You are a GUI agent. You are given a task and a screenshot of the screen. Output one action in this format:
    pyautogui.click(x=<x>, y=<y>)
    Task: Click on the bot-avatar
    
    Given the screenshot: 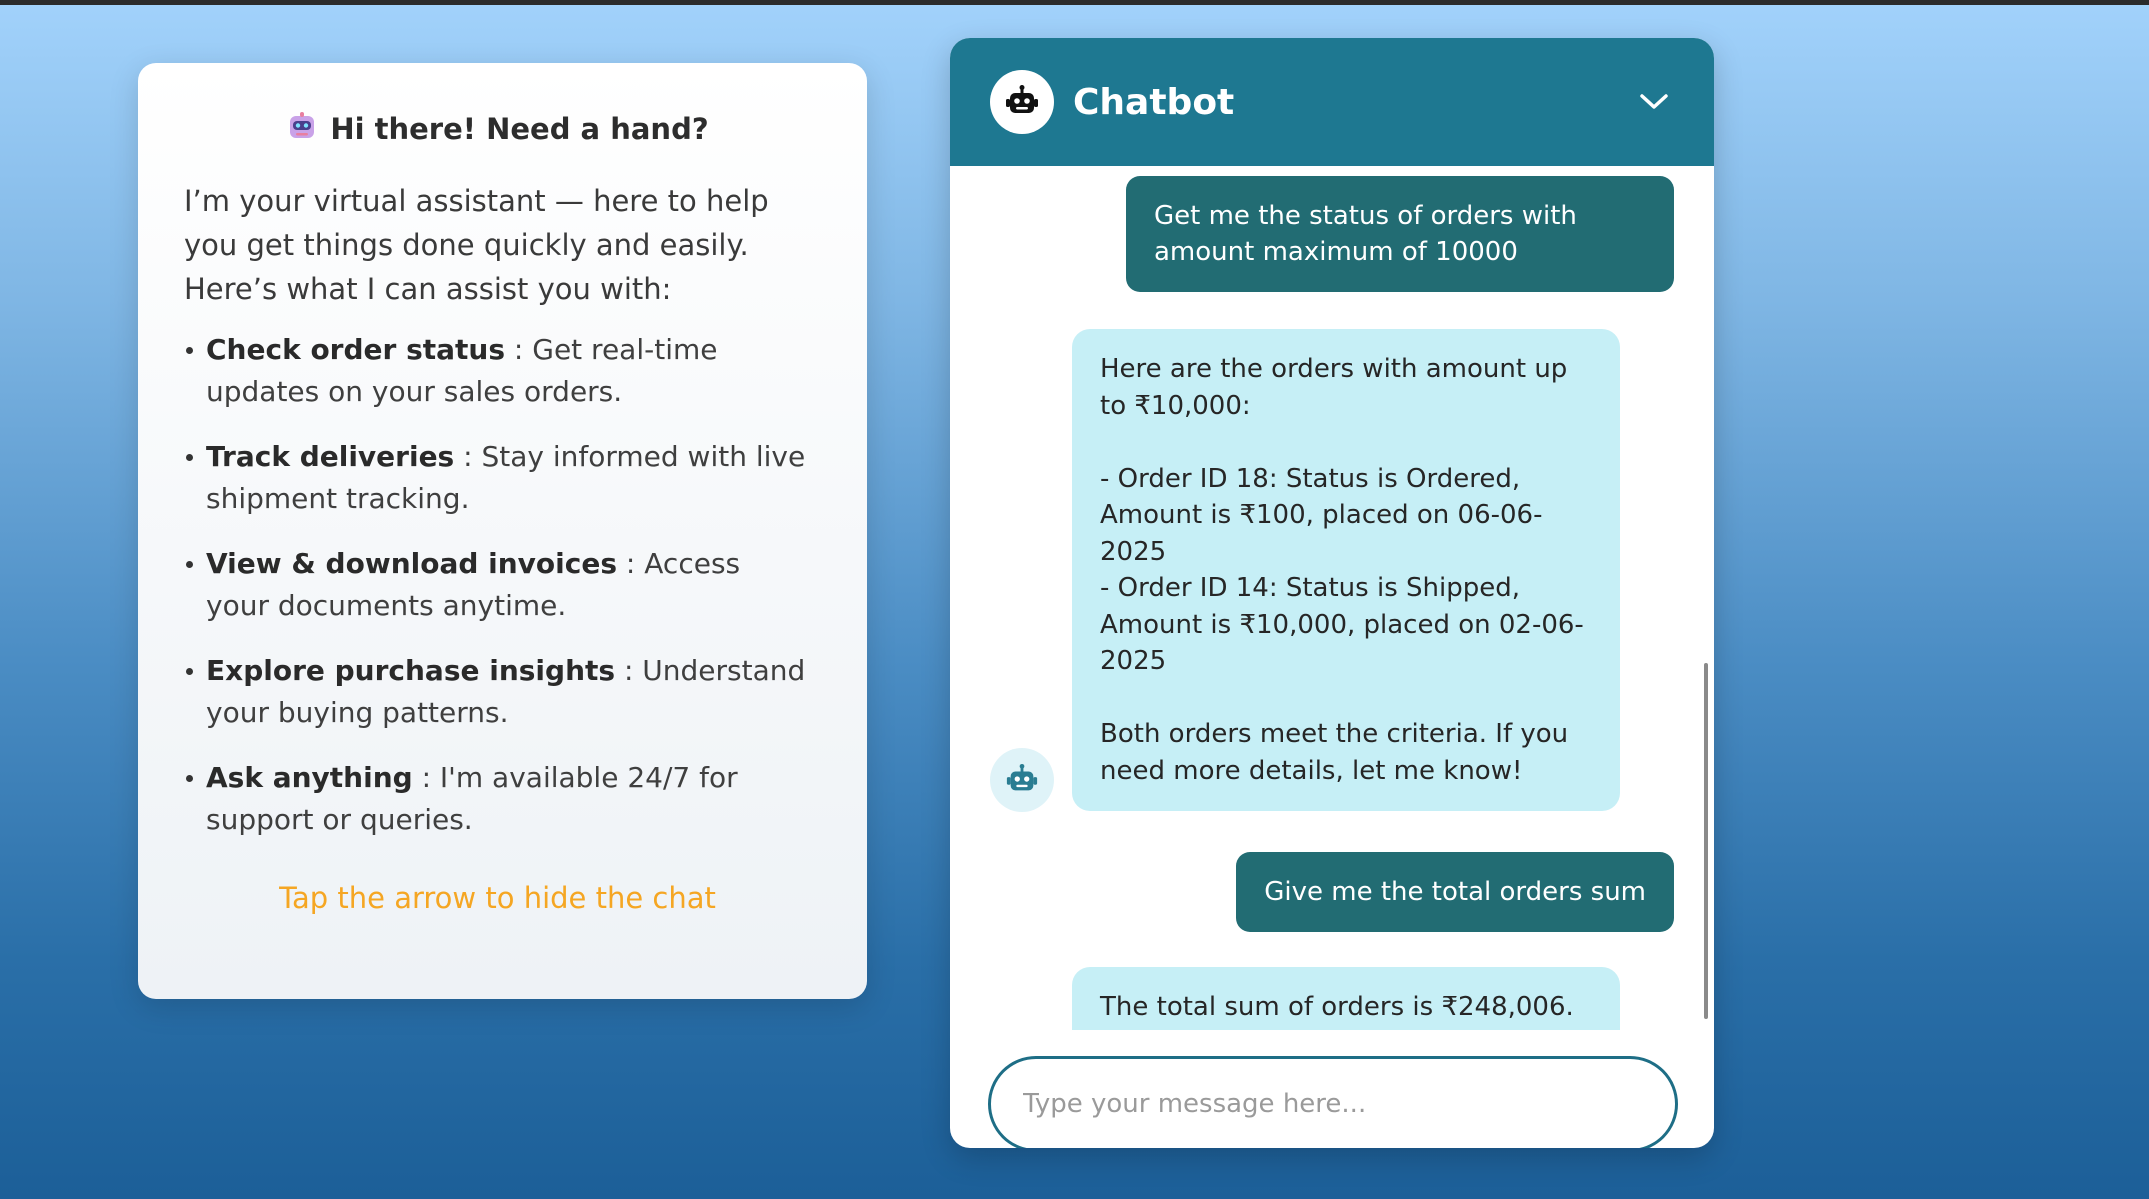 What is the action you would take?
    pyautogui.click(x=1022, y=780)
    